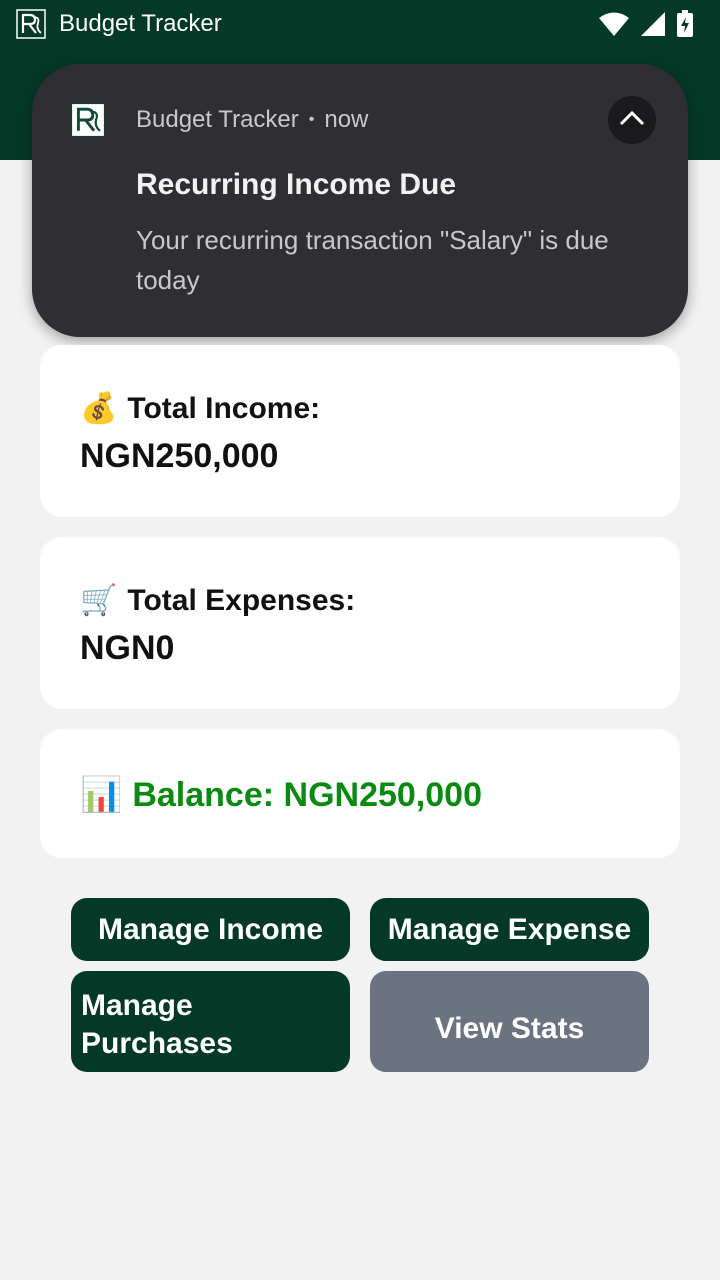 The height and width of the screenshot is (1280, 720). What do you see at coordinates (241, 600) in the screenshot?
I see `expenses-label: Total Expenses:` at bounding box center [241, 600].